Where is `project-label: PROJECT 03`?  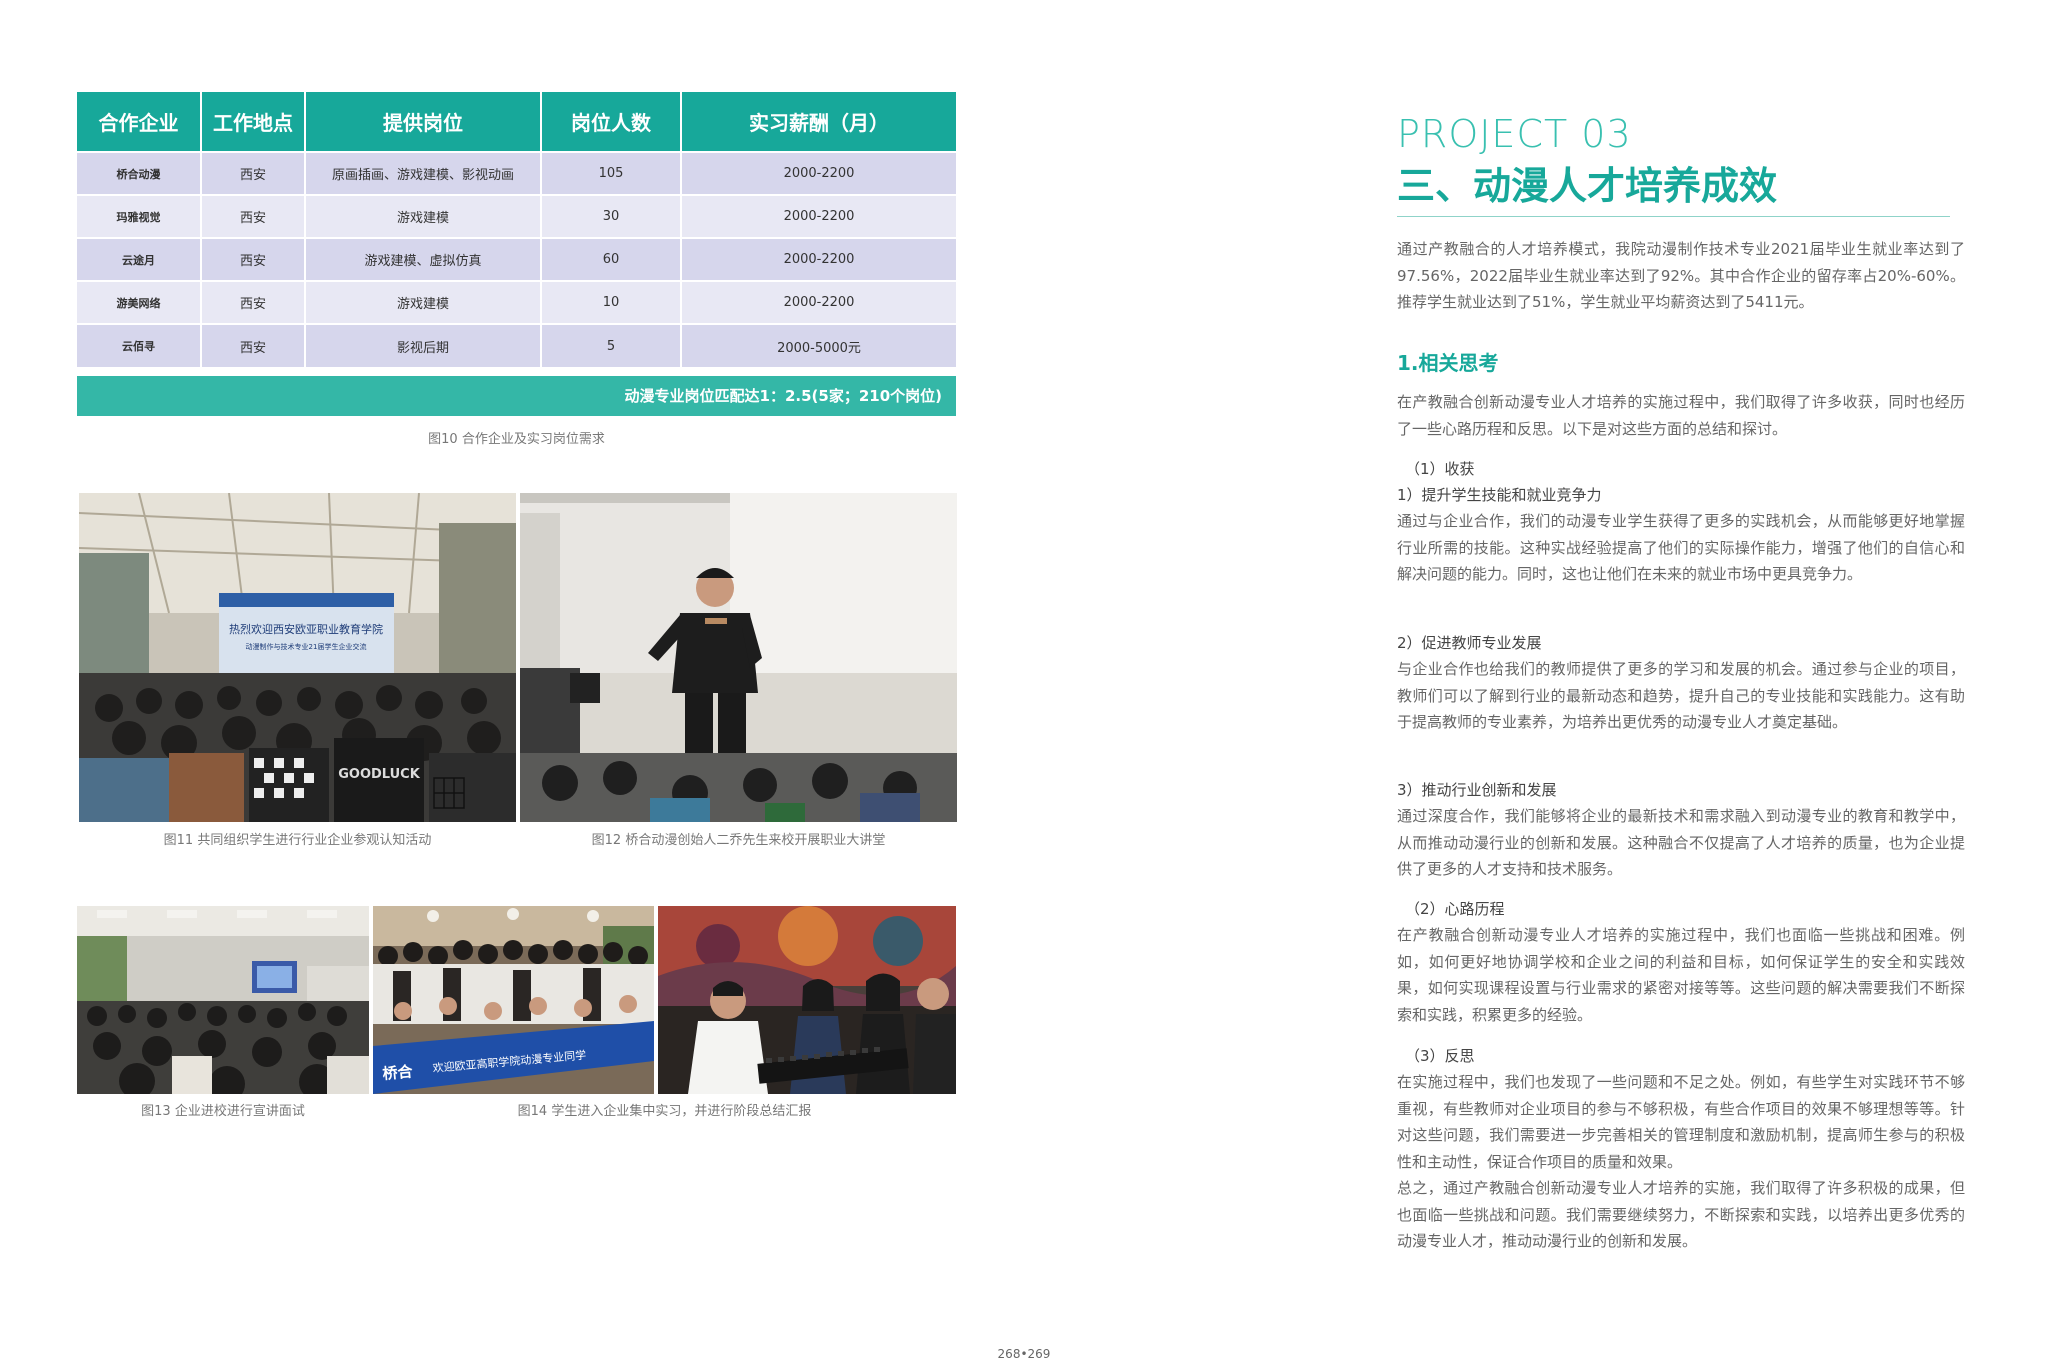
project-label: PROJECT 03 is located at coordinates (1514, 134).